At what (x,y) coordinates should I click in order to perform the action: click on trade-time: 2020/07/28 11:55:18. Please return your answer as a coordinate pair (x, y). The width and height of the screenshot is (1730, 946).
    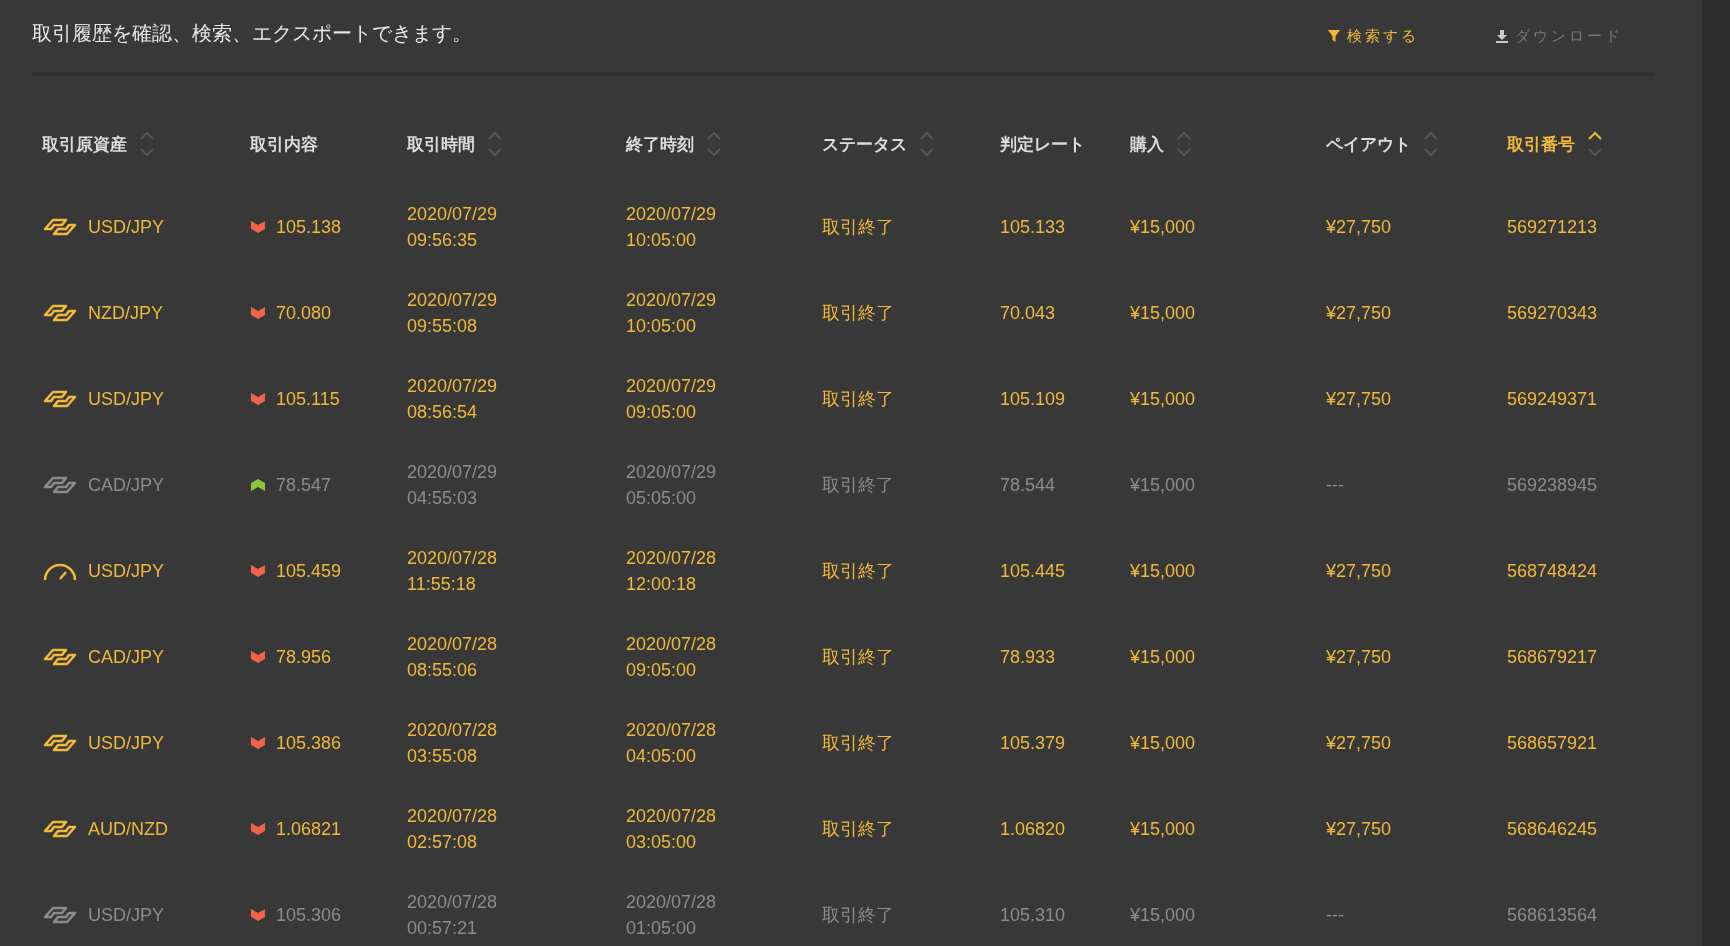
    Looking at the image, I should click on (452, 571).